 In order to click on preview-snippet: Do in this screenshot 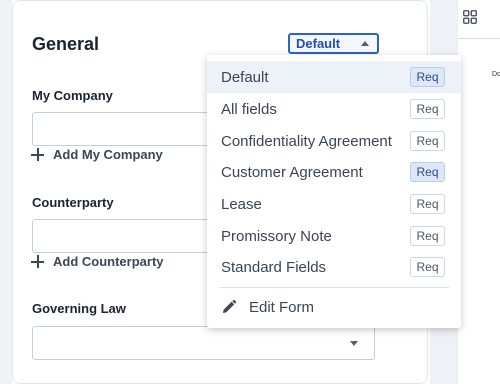, I will do `click(496, 74)`.